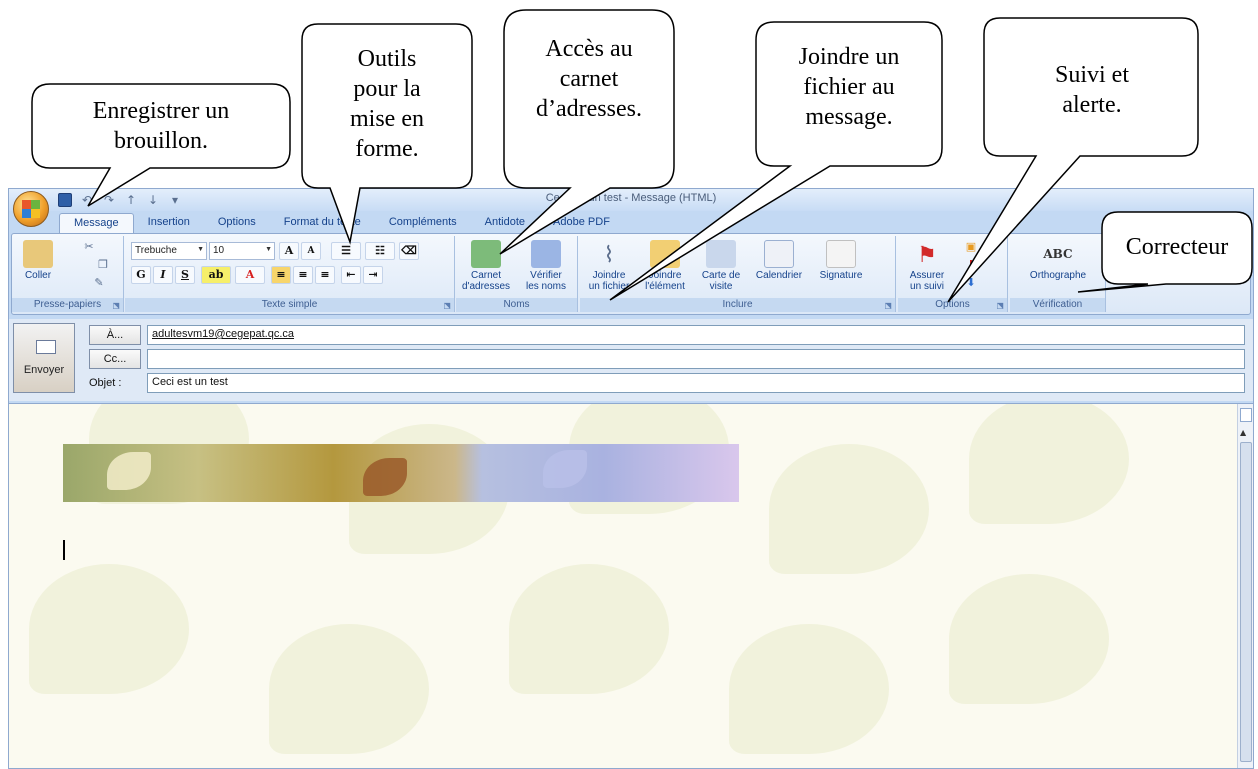  What do you see at coordinates (38, 260) in the screenshot?
I see `paste-button: Coller` at bounding box center [38, 260].